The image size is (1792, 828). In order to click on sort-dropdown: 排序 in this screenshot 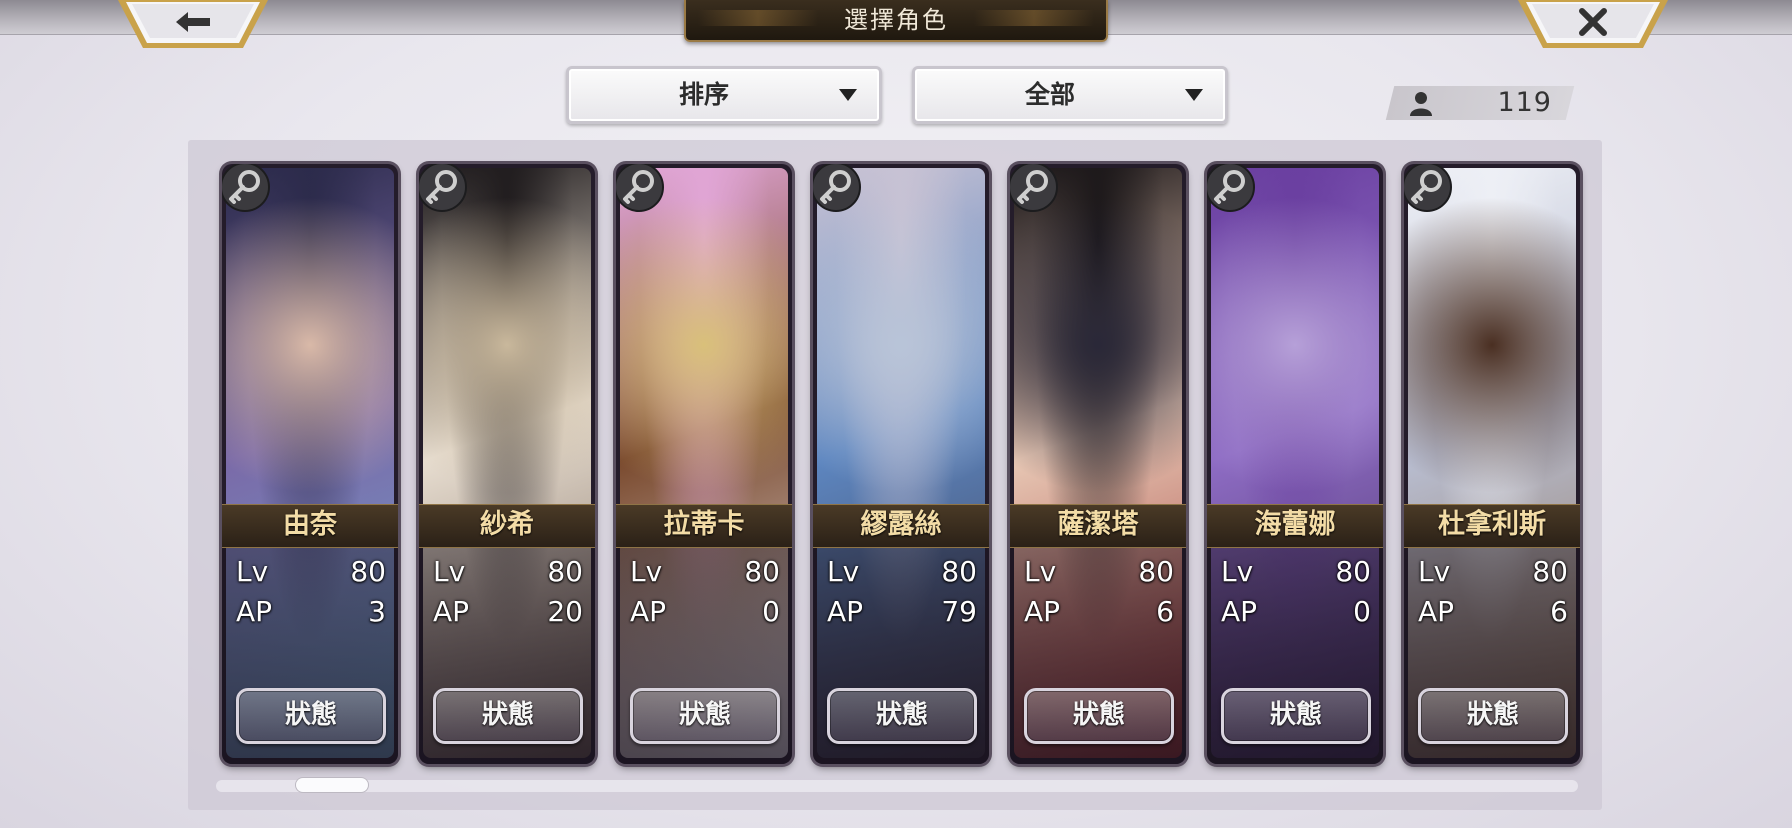, I will do `click(724, 95)`.